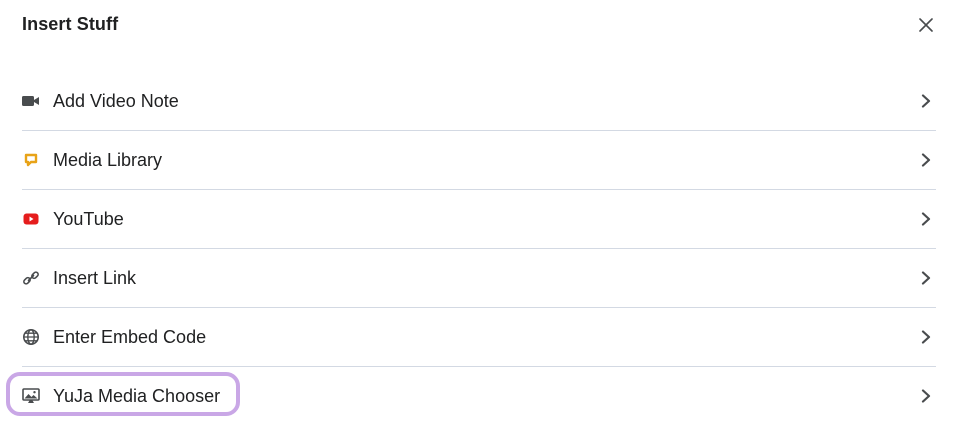 This screenshot has height=435, width=954. What do you see at coordinates (31, 101) in the screenshot?
I see `video-camera-icon` at bounding box center [31, 101].